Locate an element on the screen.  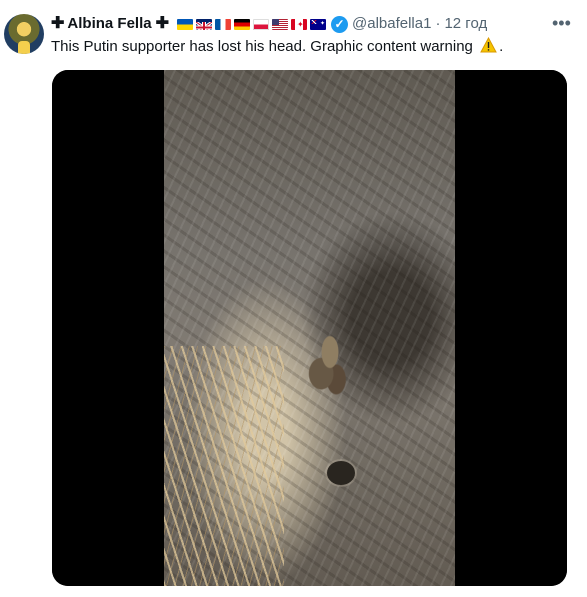
france-flag-icon is located at coordinates (223, 24).